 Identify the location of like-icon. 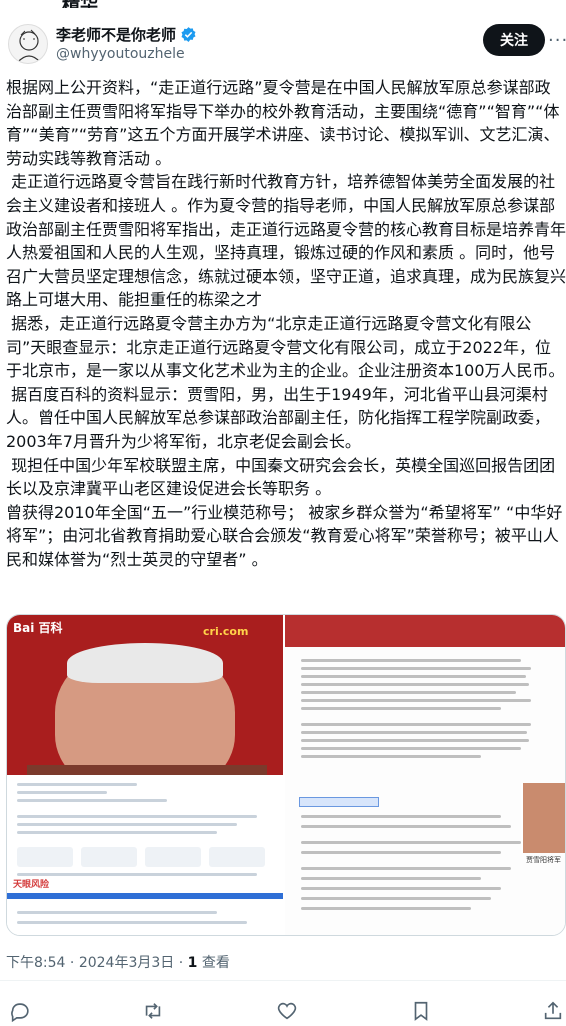
(288, 1012).